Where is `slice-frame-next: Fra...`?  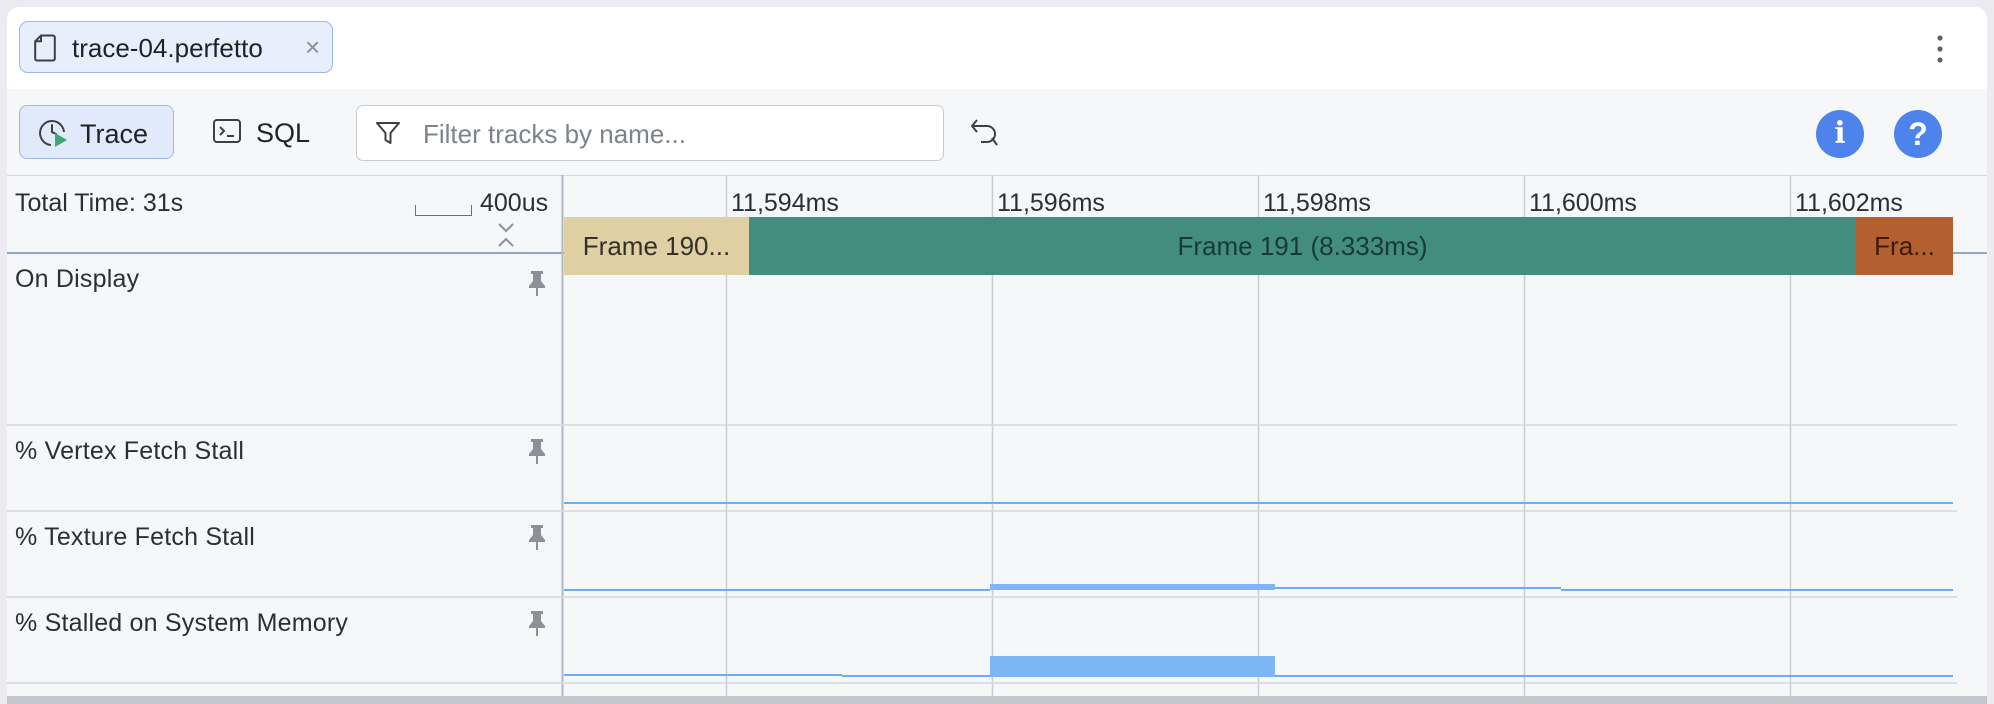
slice-frame-next: Fra... is located at coordinates (1904, 246).